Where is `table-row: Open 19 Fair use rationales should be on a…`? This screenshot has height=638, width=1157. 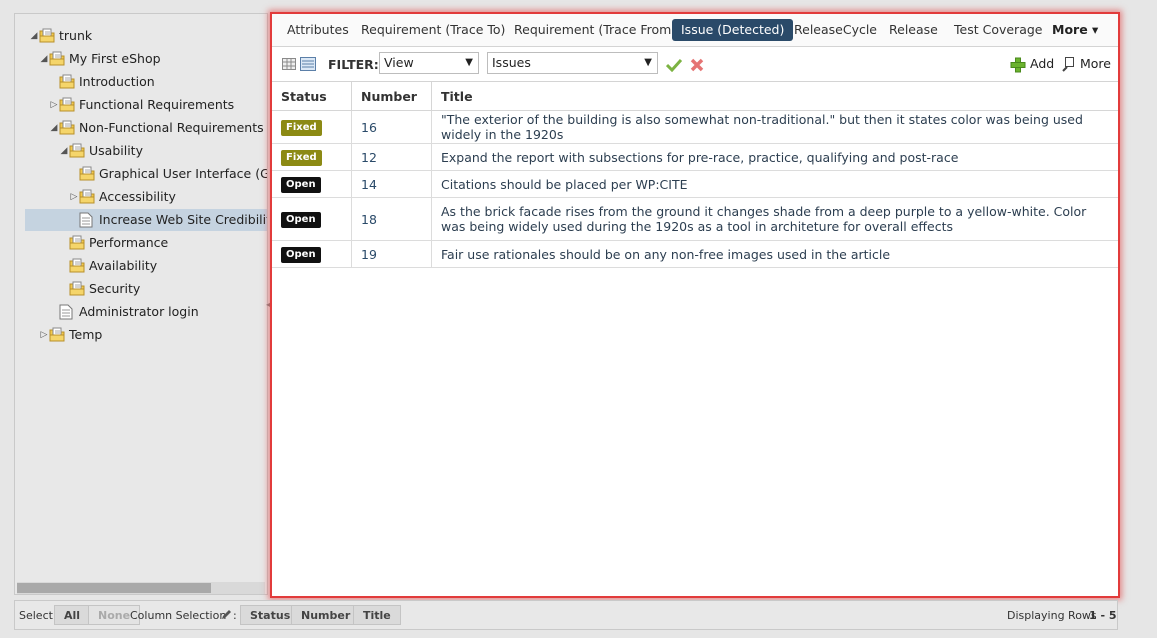
table-row: Open 19 Fair use rationales should be on a… is located at coordinates (695, 254).